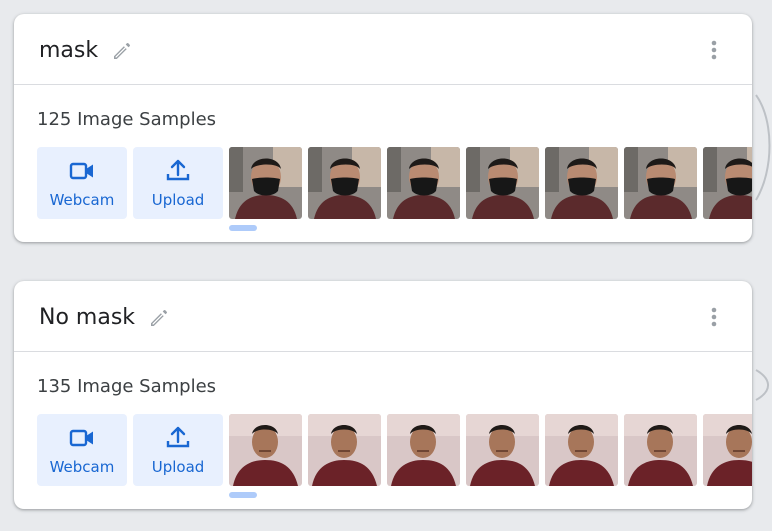  Describe the element at coordinates (87, 317) in the screenshot. I see `class-name-text: No mask` at that location.